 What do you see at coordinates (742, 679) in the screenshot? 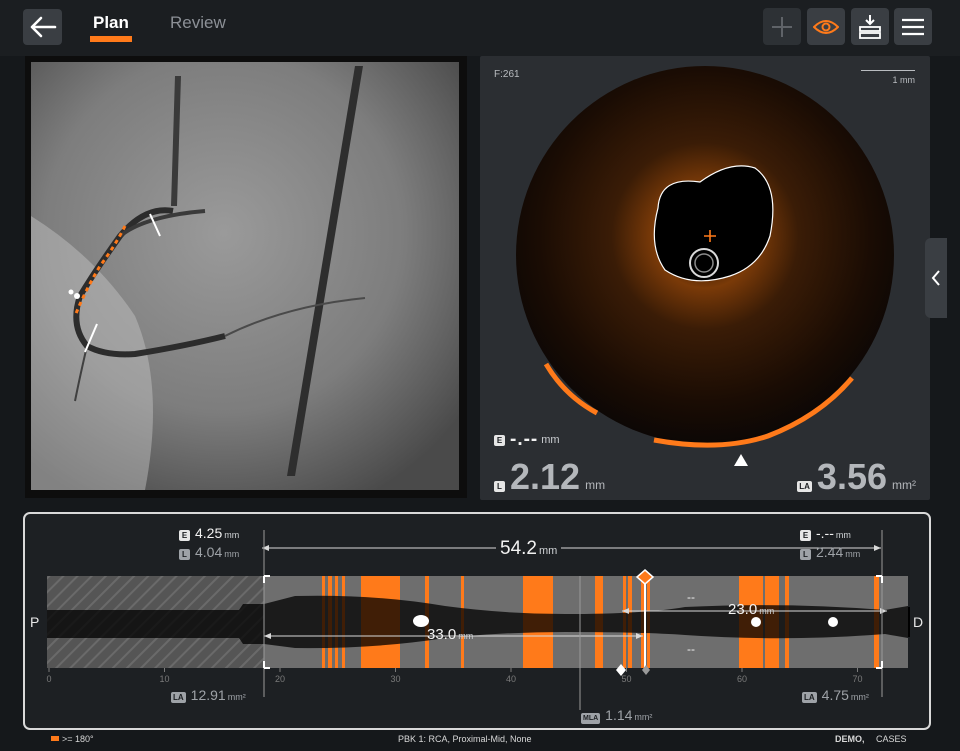
I see `axis-tick-label: 60` at bounding box center [742, 679].